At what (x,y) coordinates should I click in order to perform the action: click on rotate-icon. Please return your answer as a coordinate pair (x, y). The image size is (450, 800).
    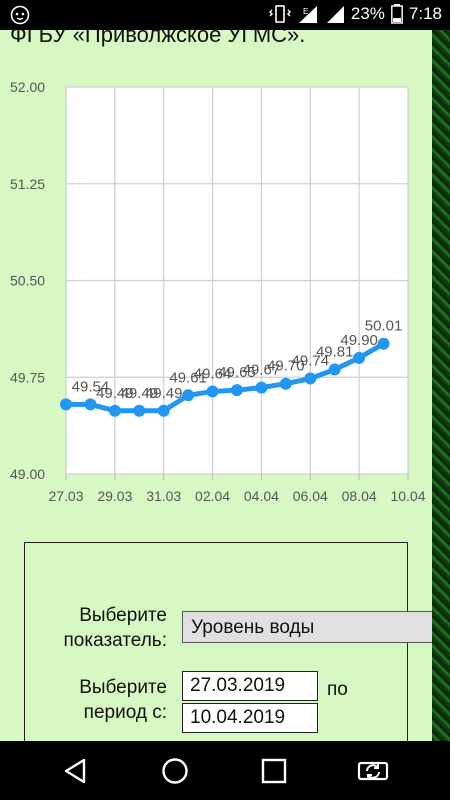
    Looking at the image, I should click on (373, 771).